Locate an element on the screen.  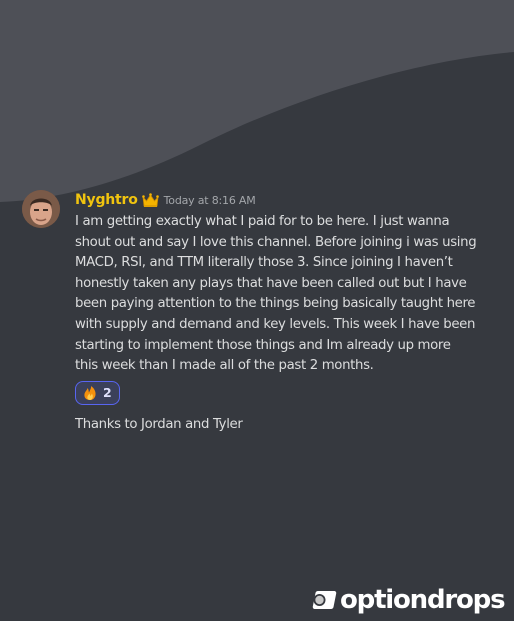
brand-name: optiondrops is located at coordinates (423, 600).